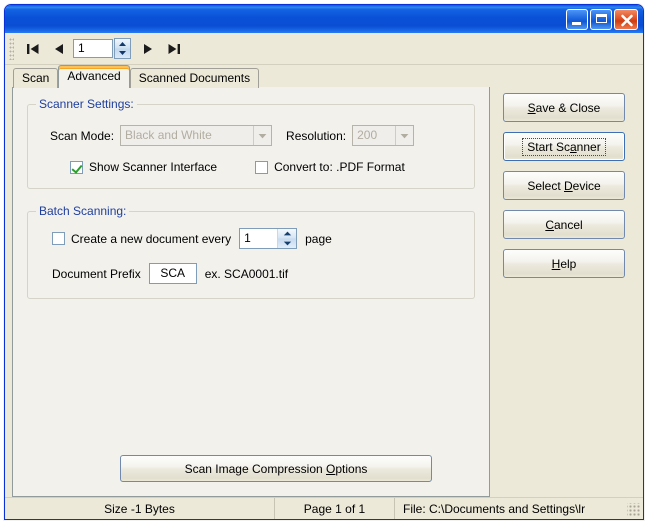 The image size is (648, 524). I want to click on resolution-dropdown: 200, so click(383, 135).